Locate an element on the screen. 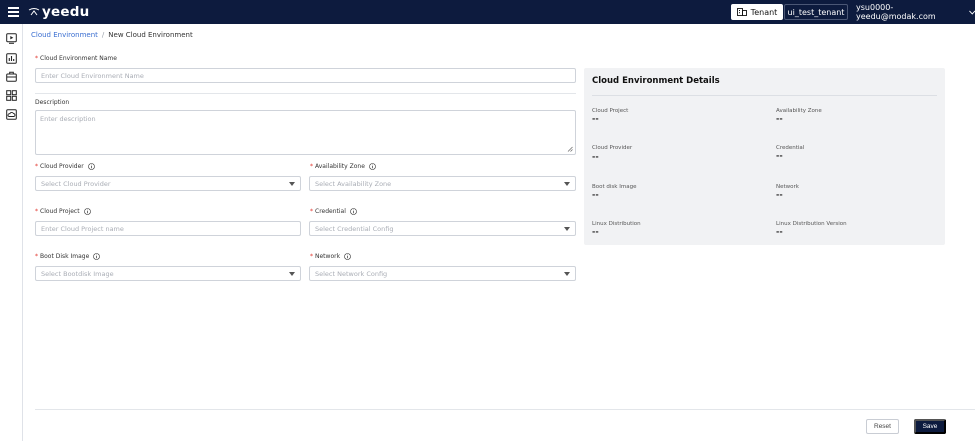  network-label-text: Network is located at coordinates (328, 256).